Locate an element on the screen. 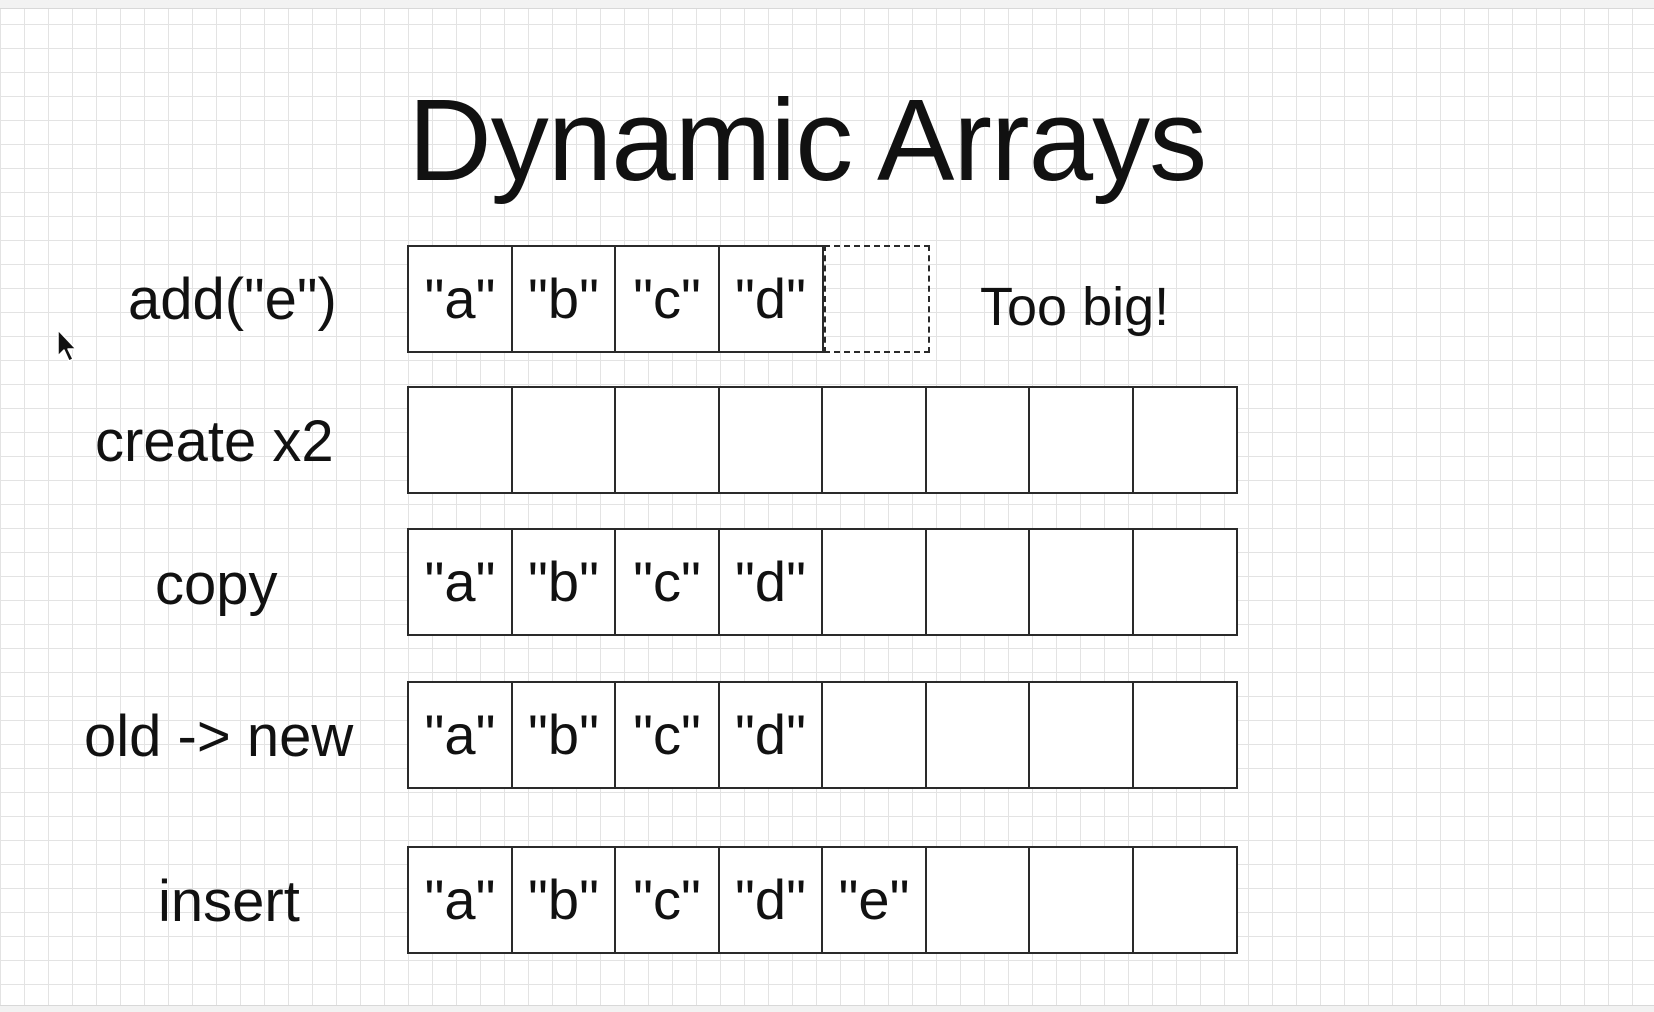 The height and width of the screenshot is (1012, 1654). overflow-cell is located at coordinates (876, 299).